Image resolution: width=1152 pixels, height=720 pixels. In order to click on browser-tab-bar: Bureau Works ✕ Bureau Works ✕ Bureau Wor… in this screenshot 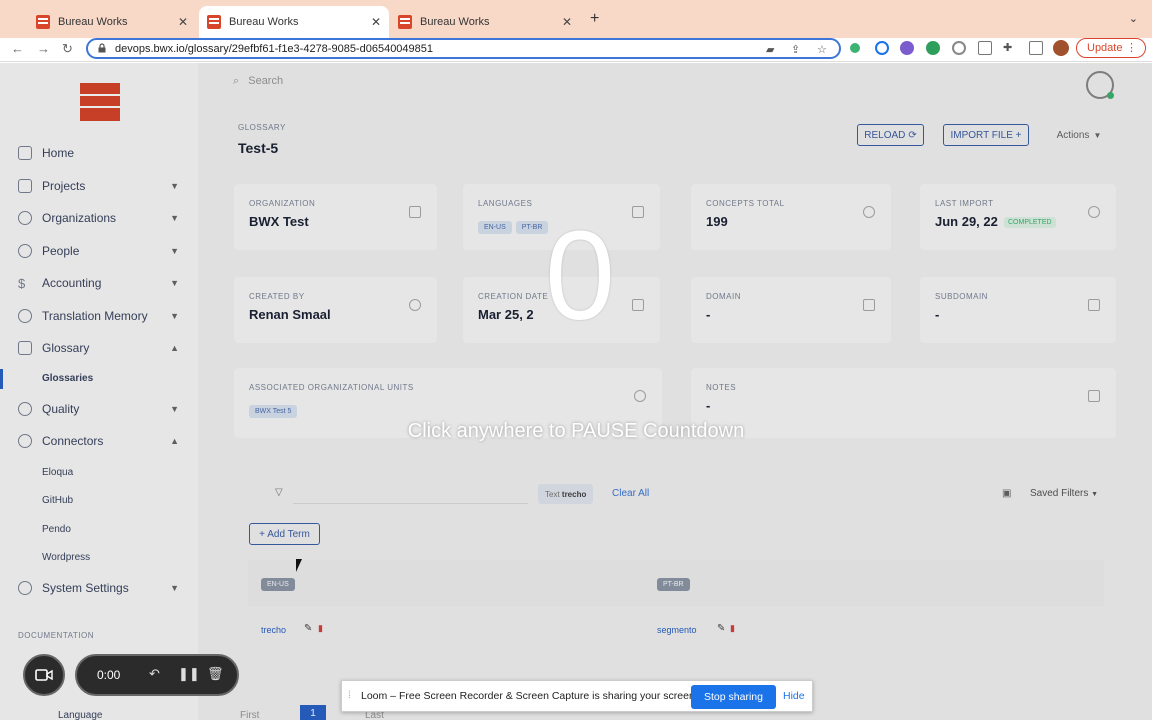, I will do `click(576, 19)`.